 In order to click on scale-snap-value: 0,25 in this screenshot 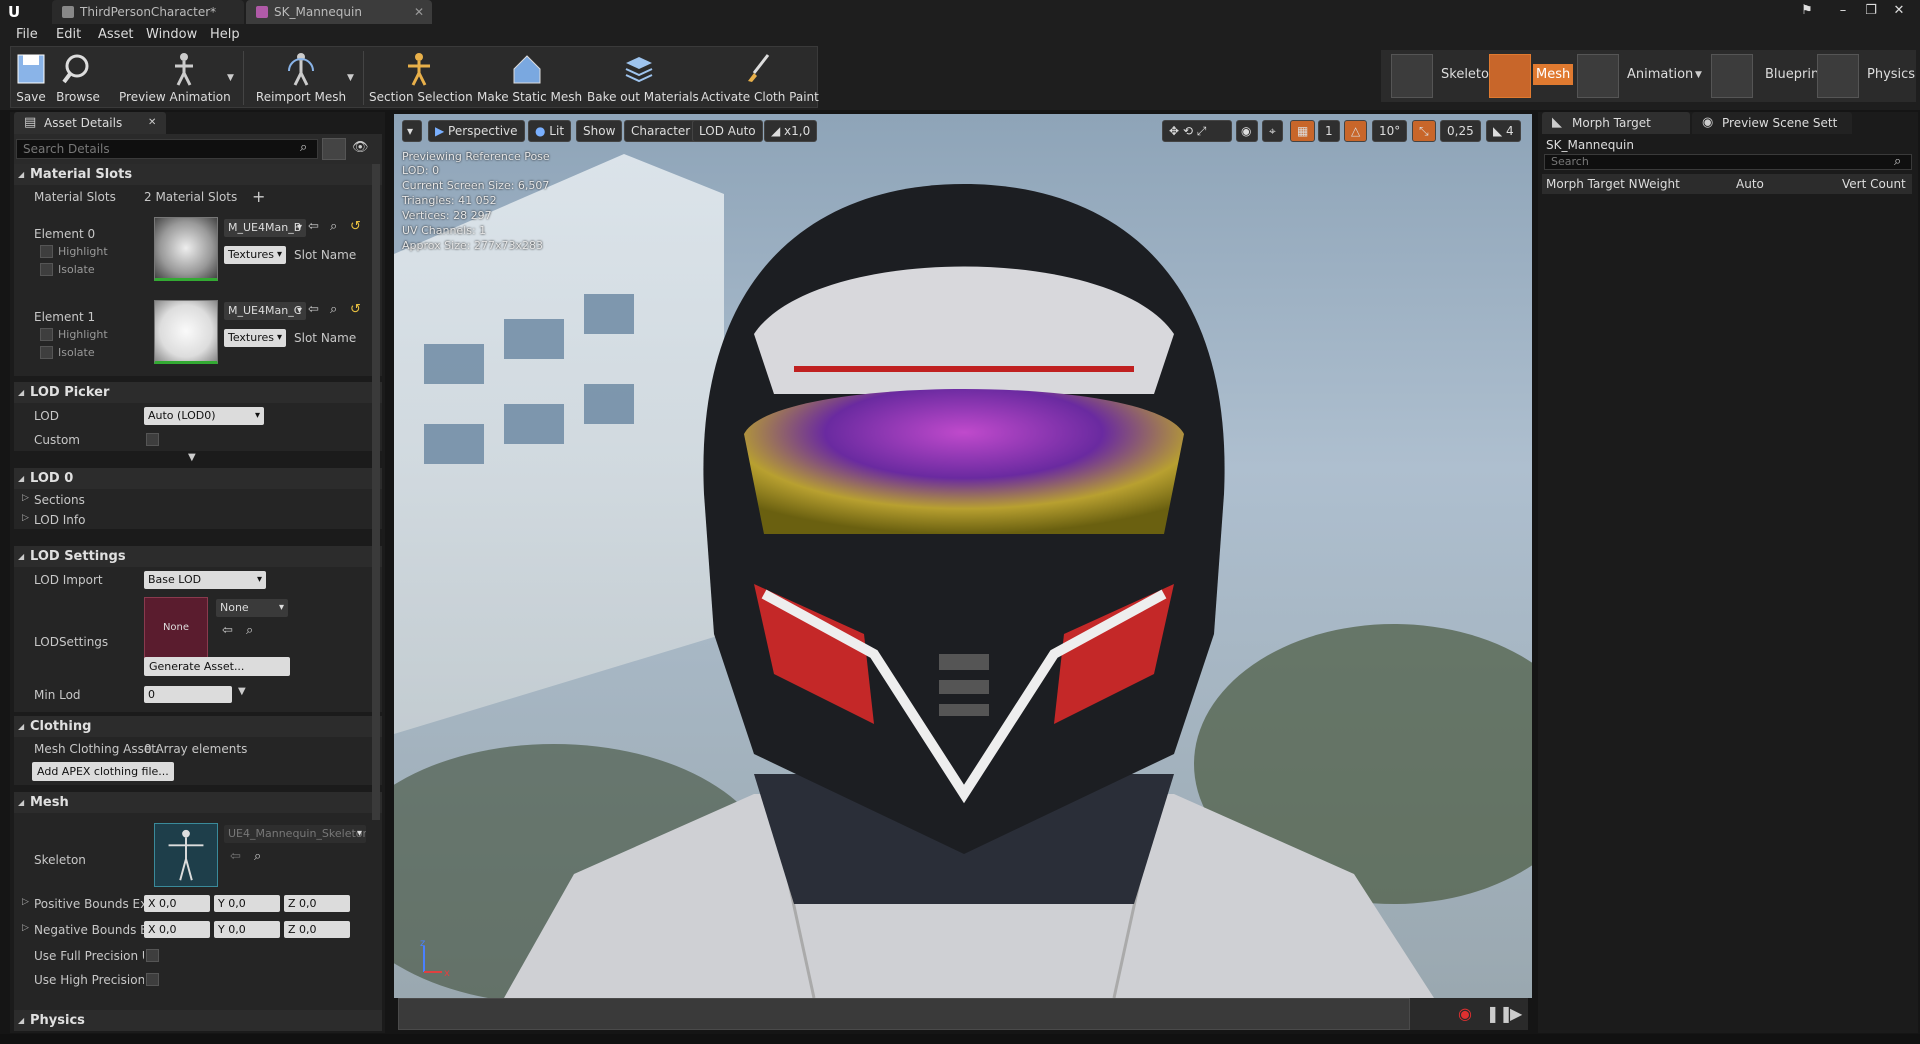, I will do `click(1460, 131)`.